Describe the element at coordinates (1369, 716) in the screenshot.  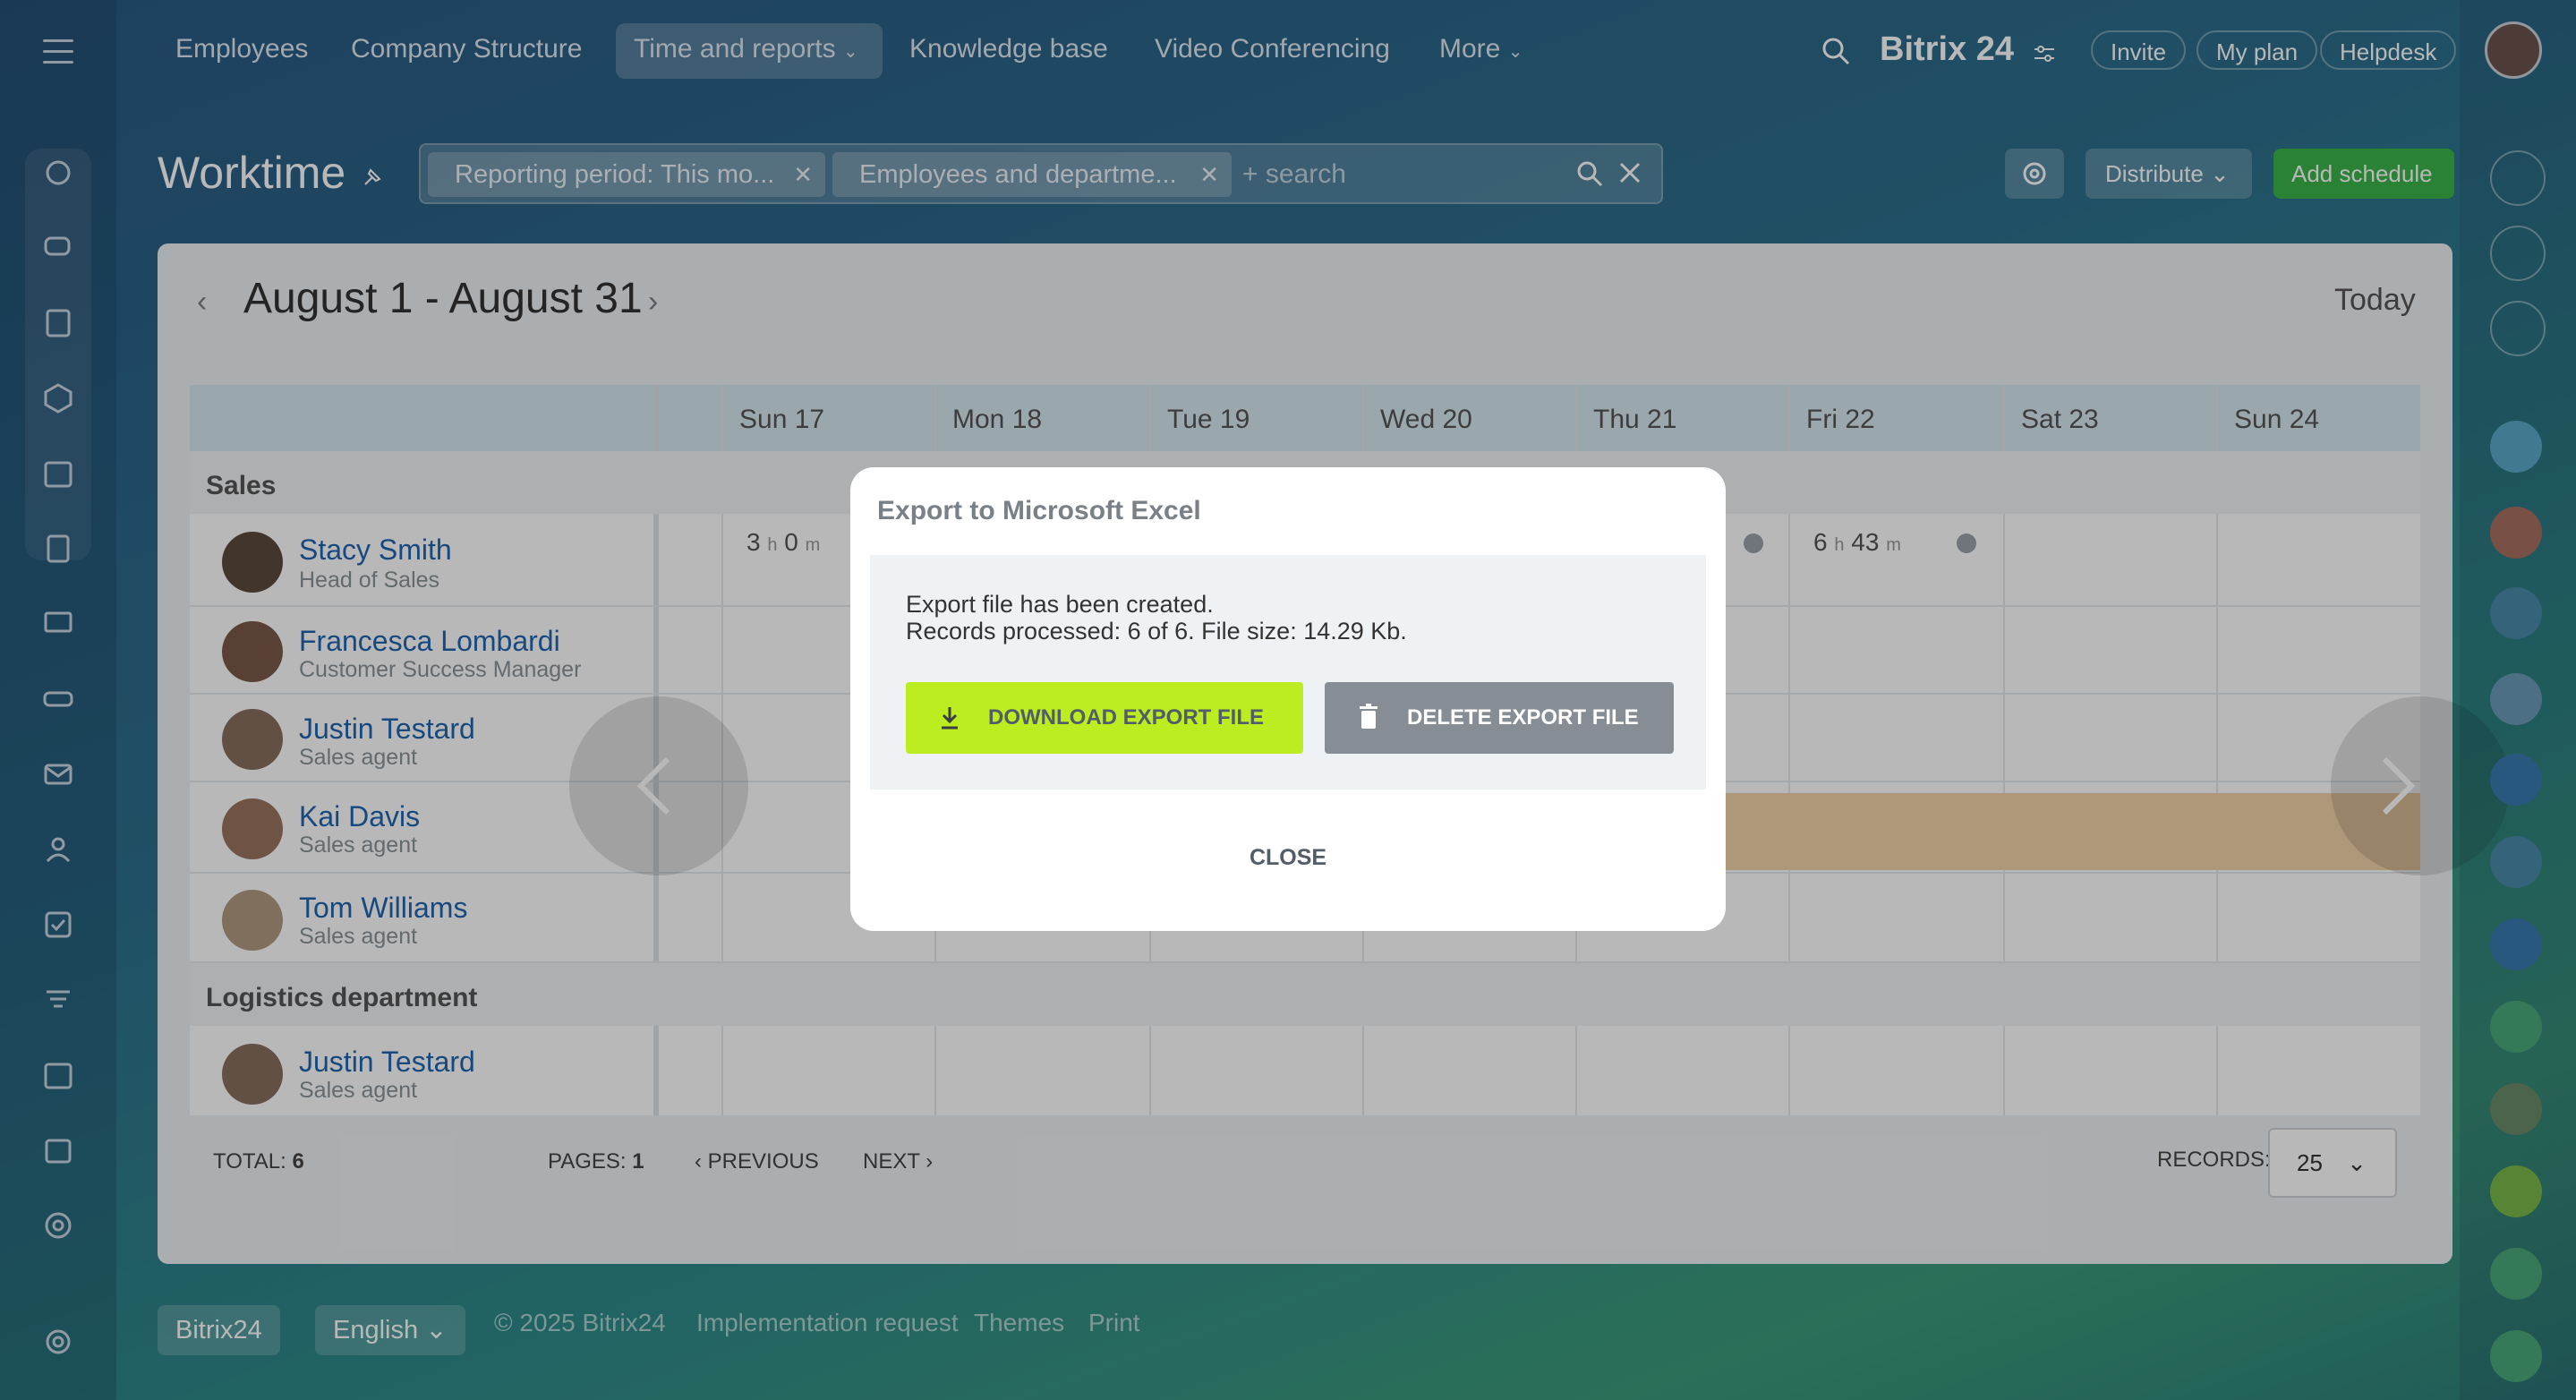
I see `trash-icon` at that location.